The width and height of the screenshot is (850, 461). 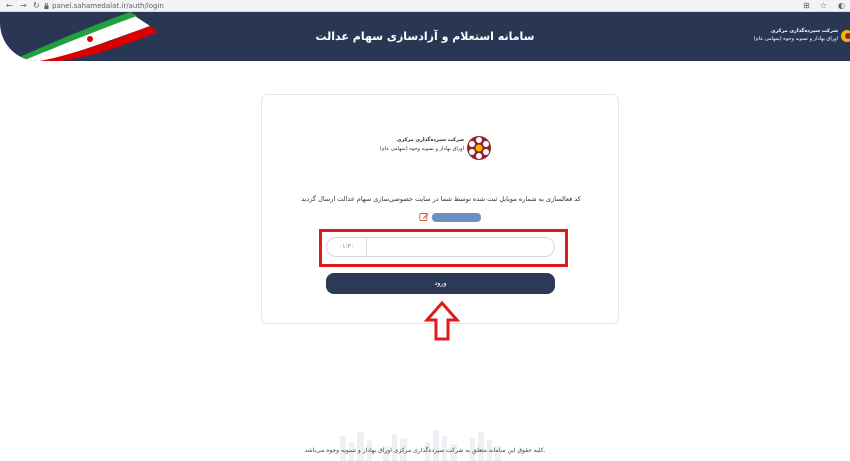 I want to click on edit-icon, so click(x=424, y=217).